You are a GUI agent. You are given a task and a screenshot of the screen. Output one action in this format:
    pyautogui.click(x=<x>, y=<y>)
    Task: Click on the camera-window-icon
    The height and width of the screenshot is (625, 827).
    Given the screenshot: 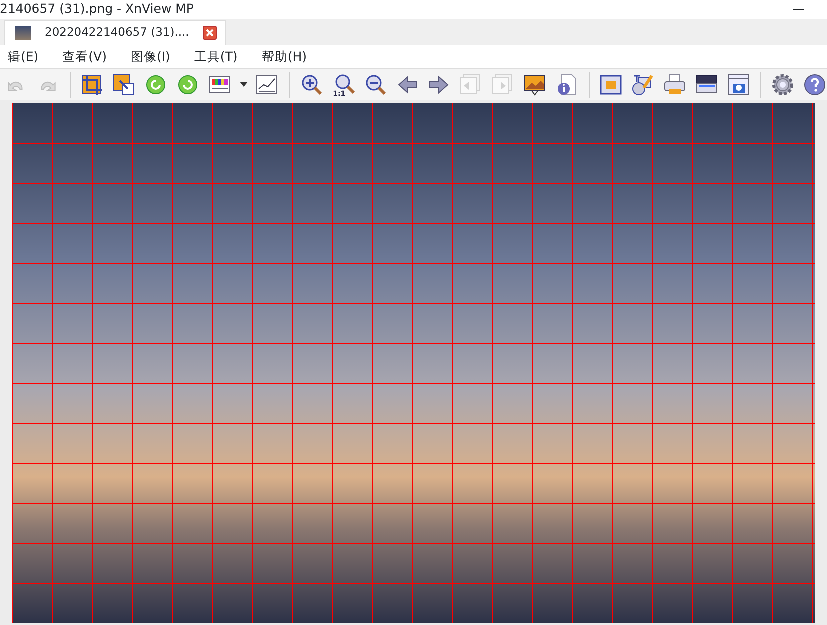 What is the action you would take?
    pyautogui.click(x=739, y=85)
    